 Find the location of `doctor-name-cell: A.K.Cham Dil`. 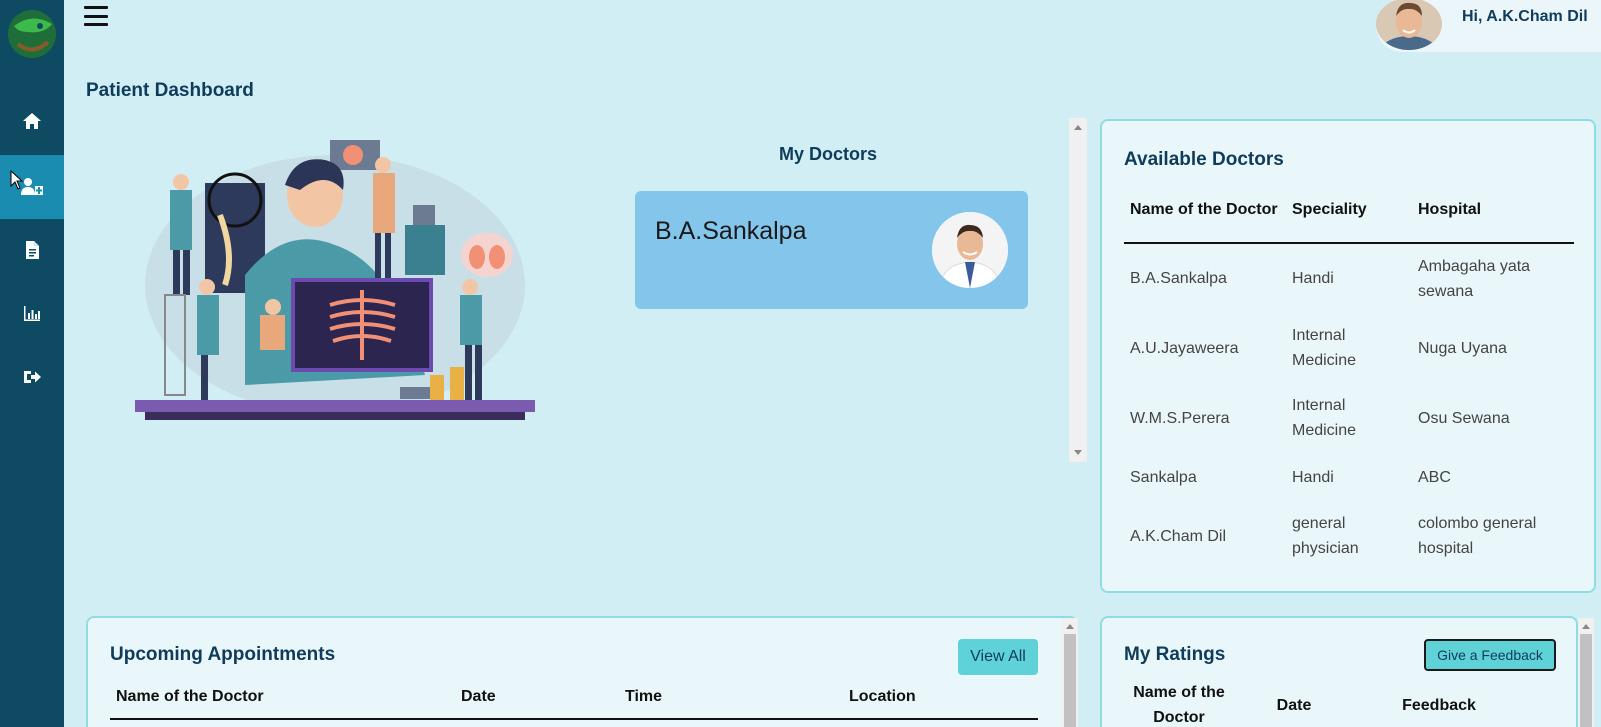

doctor-name-cell: A.K.Cham Dil is located at coordinates (1178, 536).